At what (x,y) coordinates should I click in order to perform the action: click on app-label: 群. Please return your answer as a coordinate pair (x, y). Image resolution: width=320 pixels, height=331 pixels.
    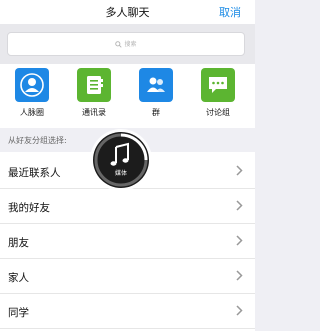
    Looking at the image, I should click on (156, 112).